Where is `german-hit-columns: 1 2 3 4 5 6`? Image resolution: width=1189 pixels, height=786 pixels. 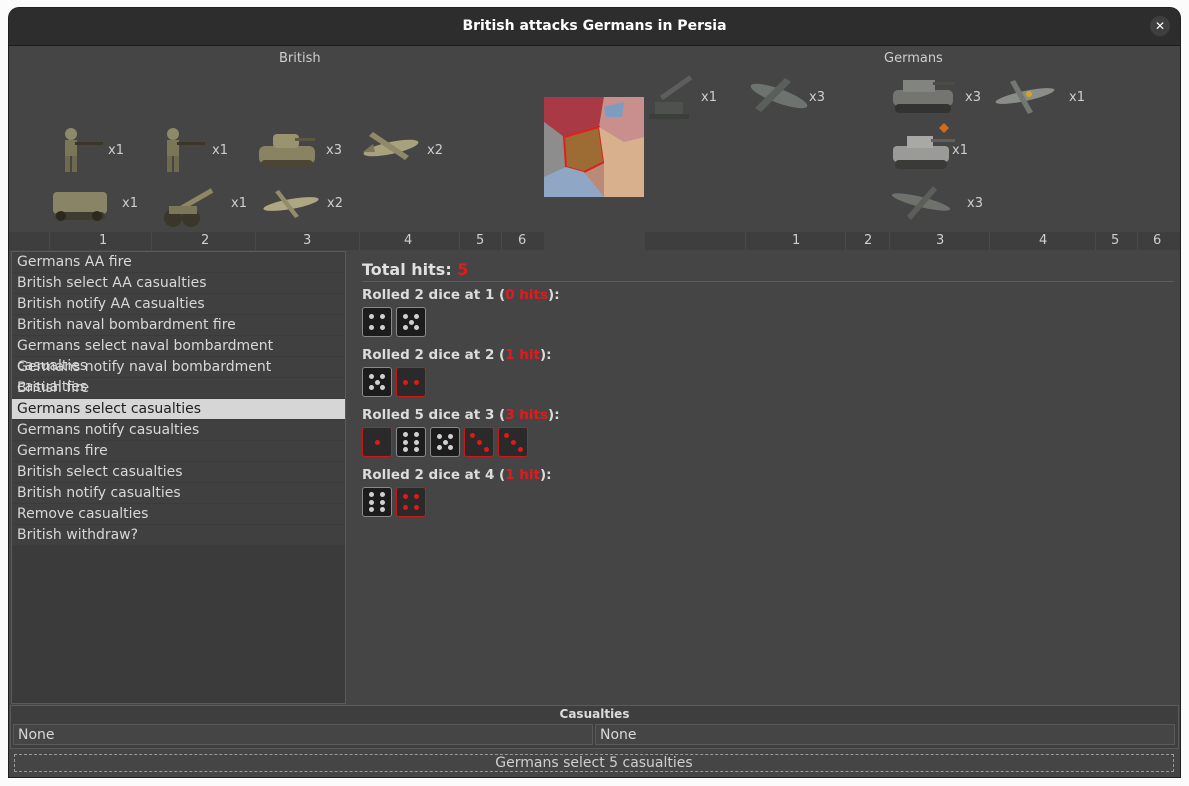 german-hit-columns: 1 2 3 4 5 6 is located at coordinates (912, 241).